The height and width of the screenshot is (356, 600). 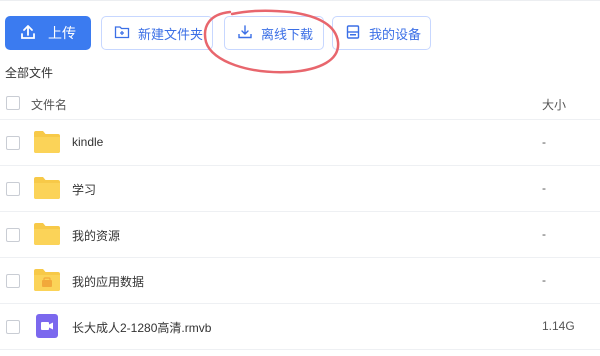 What do you see at coordinates (287, 34) in the screenshot?
I see `offline-download-label: 离线下载` at bounding box center [287, 34].